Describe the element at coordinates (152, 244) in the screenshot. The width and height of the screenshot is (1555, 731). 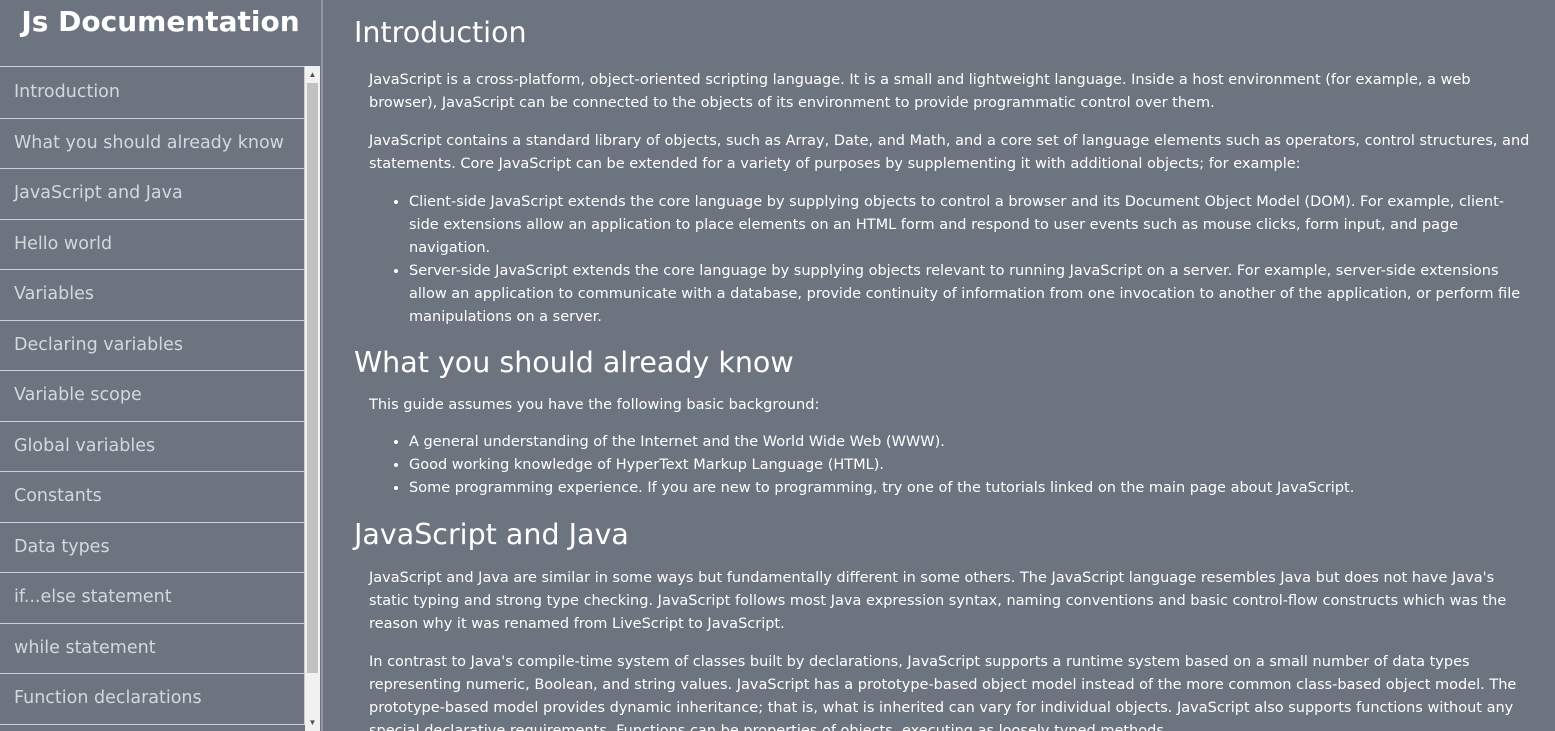
I see `sidebar-item-hello-world: Hello world` at that location.